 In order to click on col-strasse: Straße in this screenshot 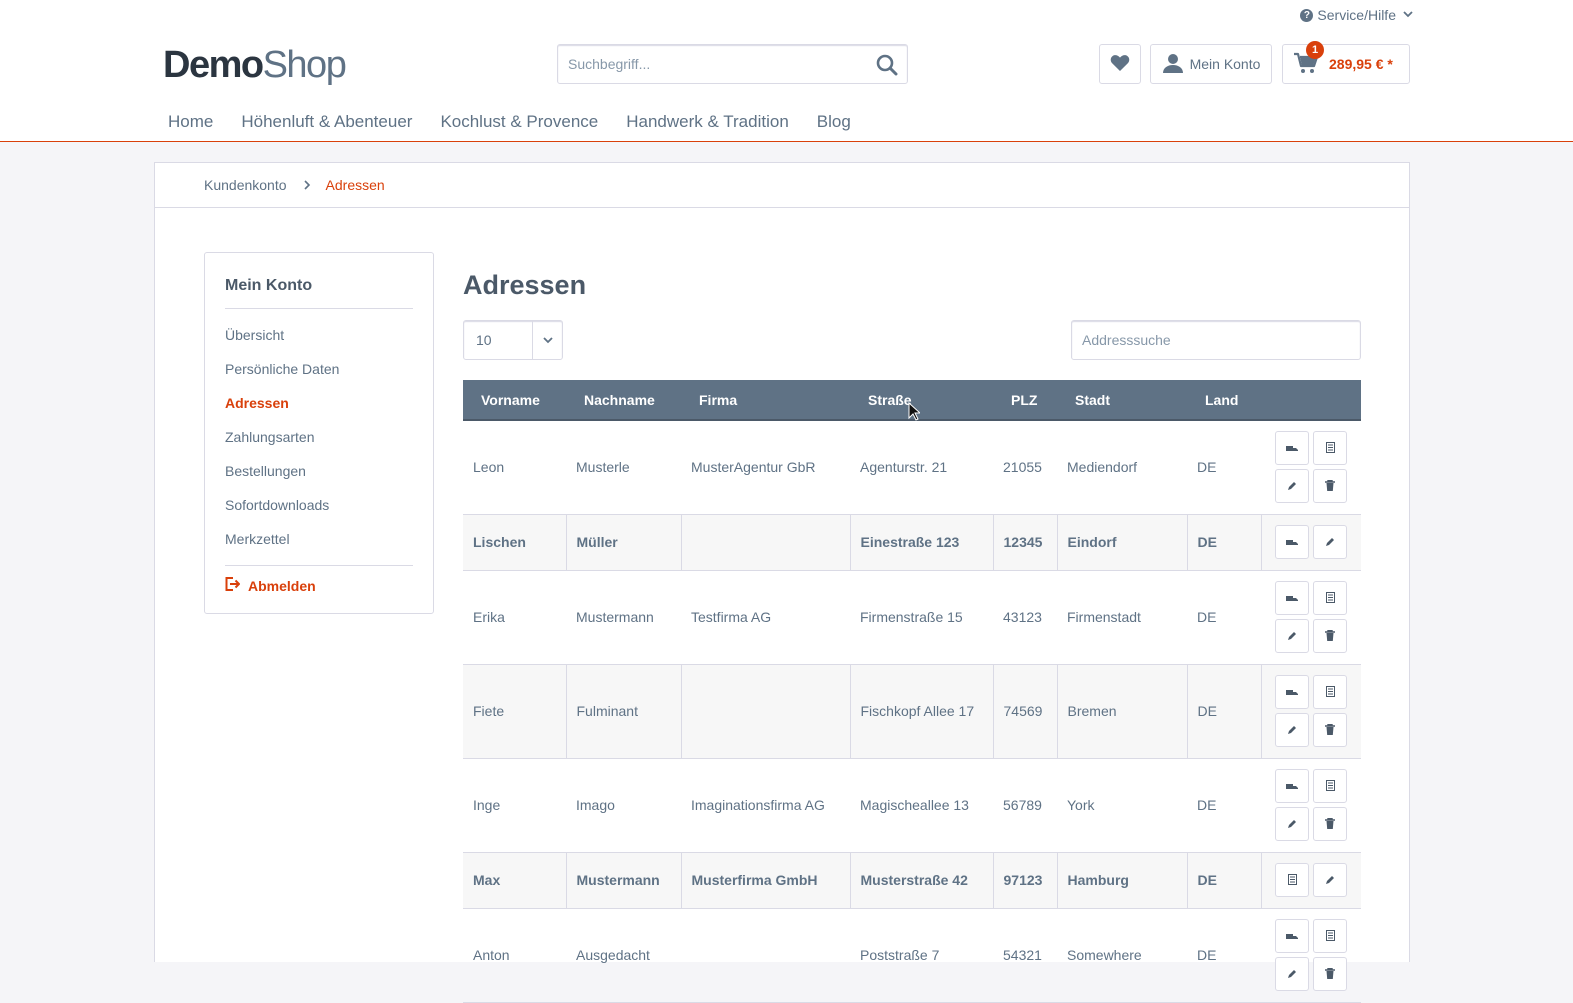, I will do `click(921, 400)`.